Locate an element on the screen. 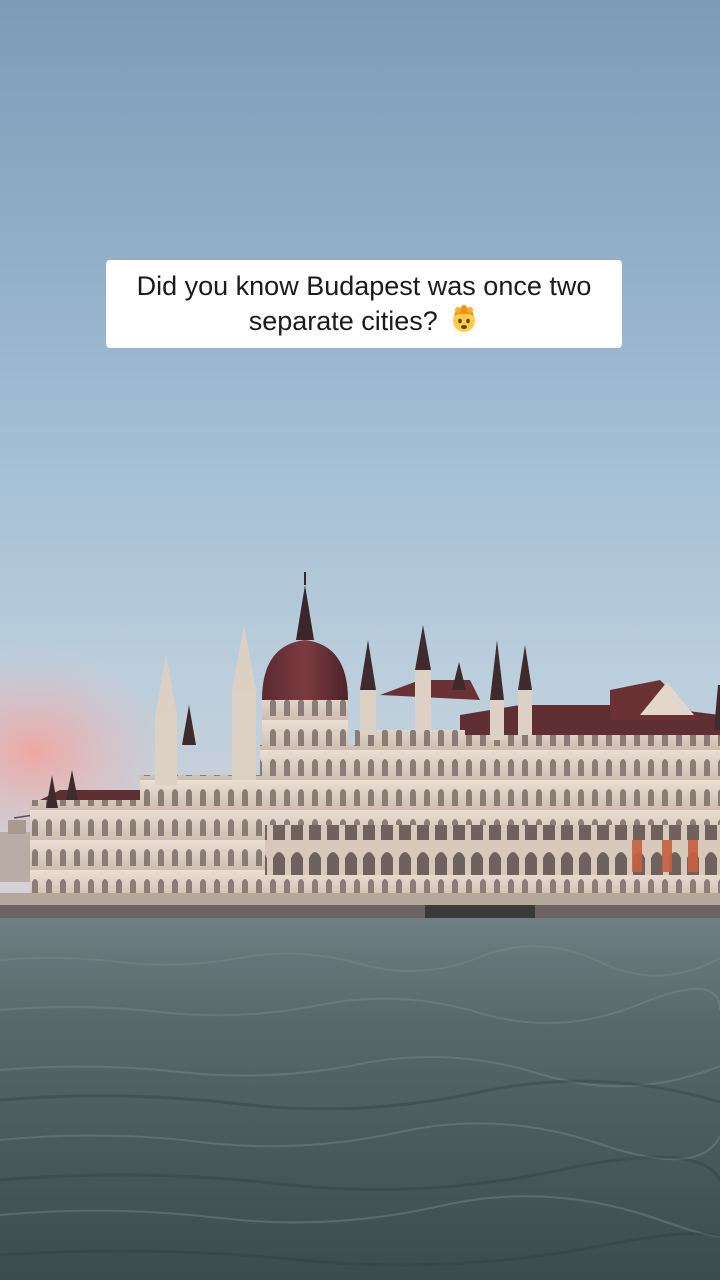 Image resolution: width=720 pixels, height=1280 pixels. caption-line-2: separate cities? is located at coordinates (364, 321).